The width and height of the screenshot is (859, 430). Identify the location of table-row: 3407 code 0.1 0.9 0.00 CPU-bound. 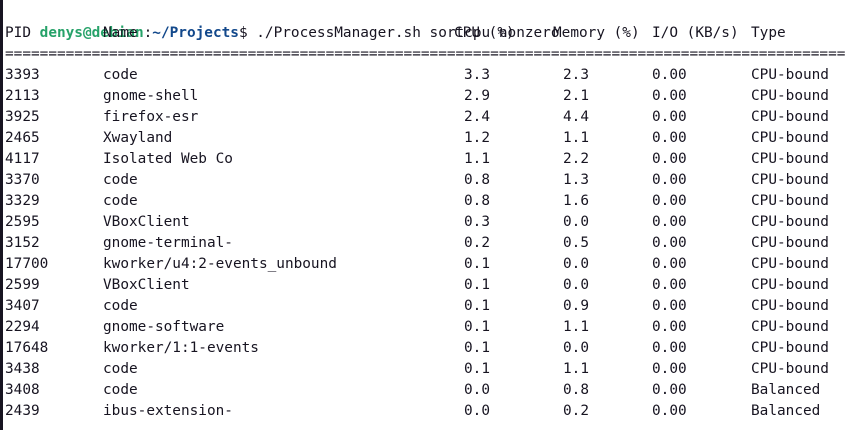
(430, 306).